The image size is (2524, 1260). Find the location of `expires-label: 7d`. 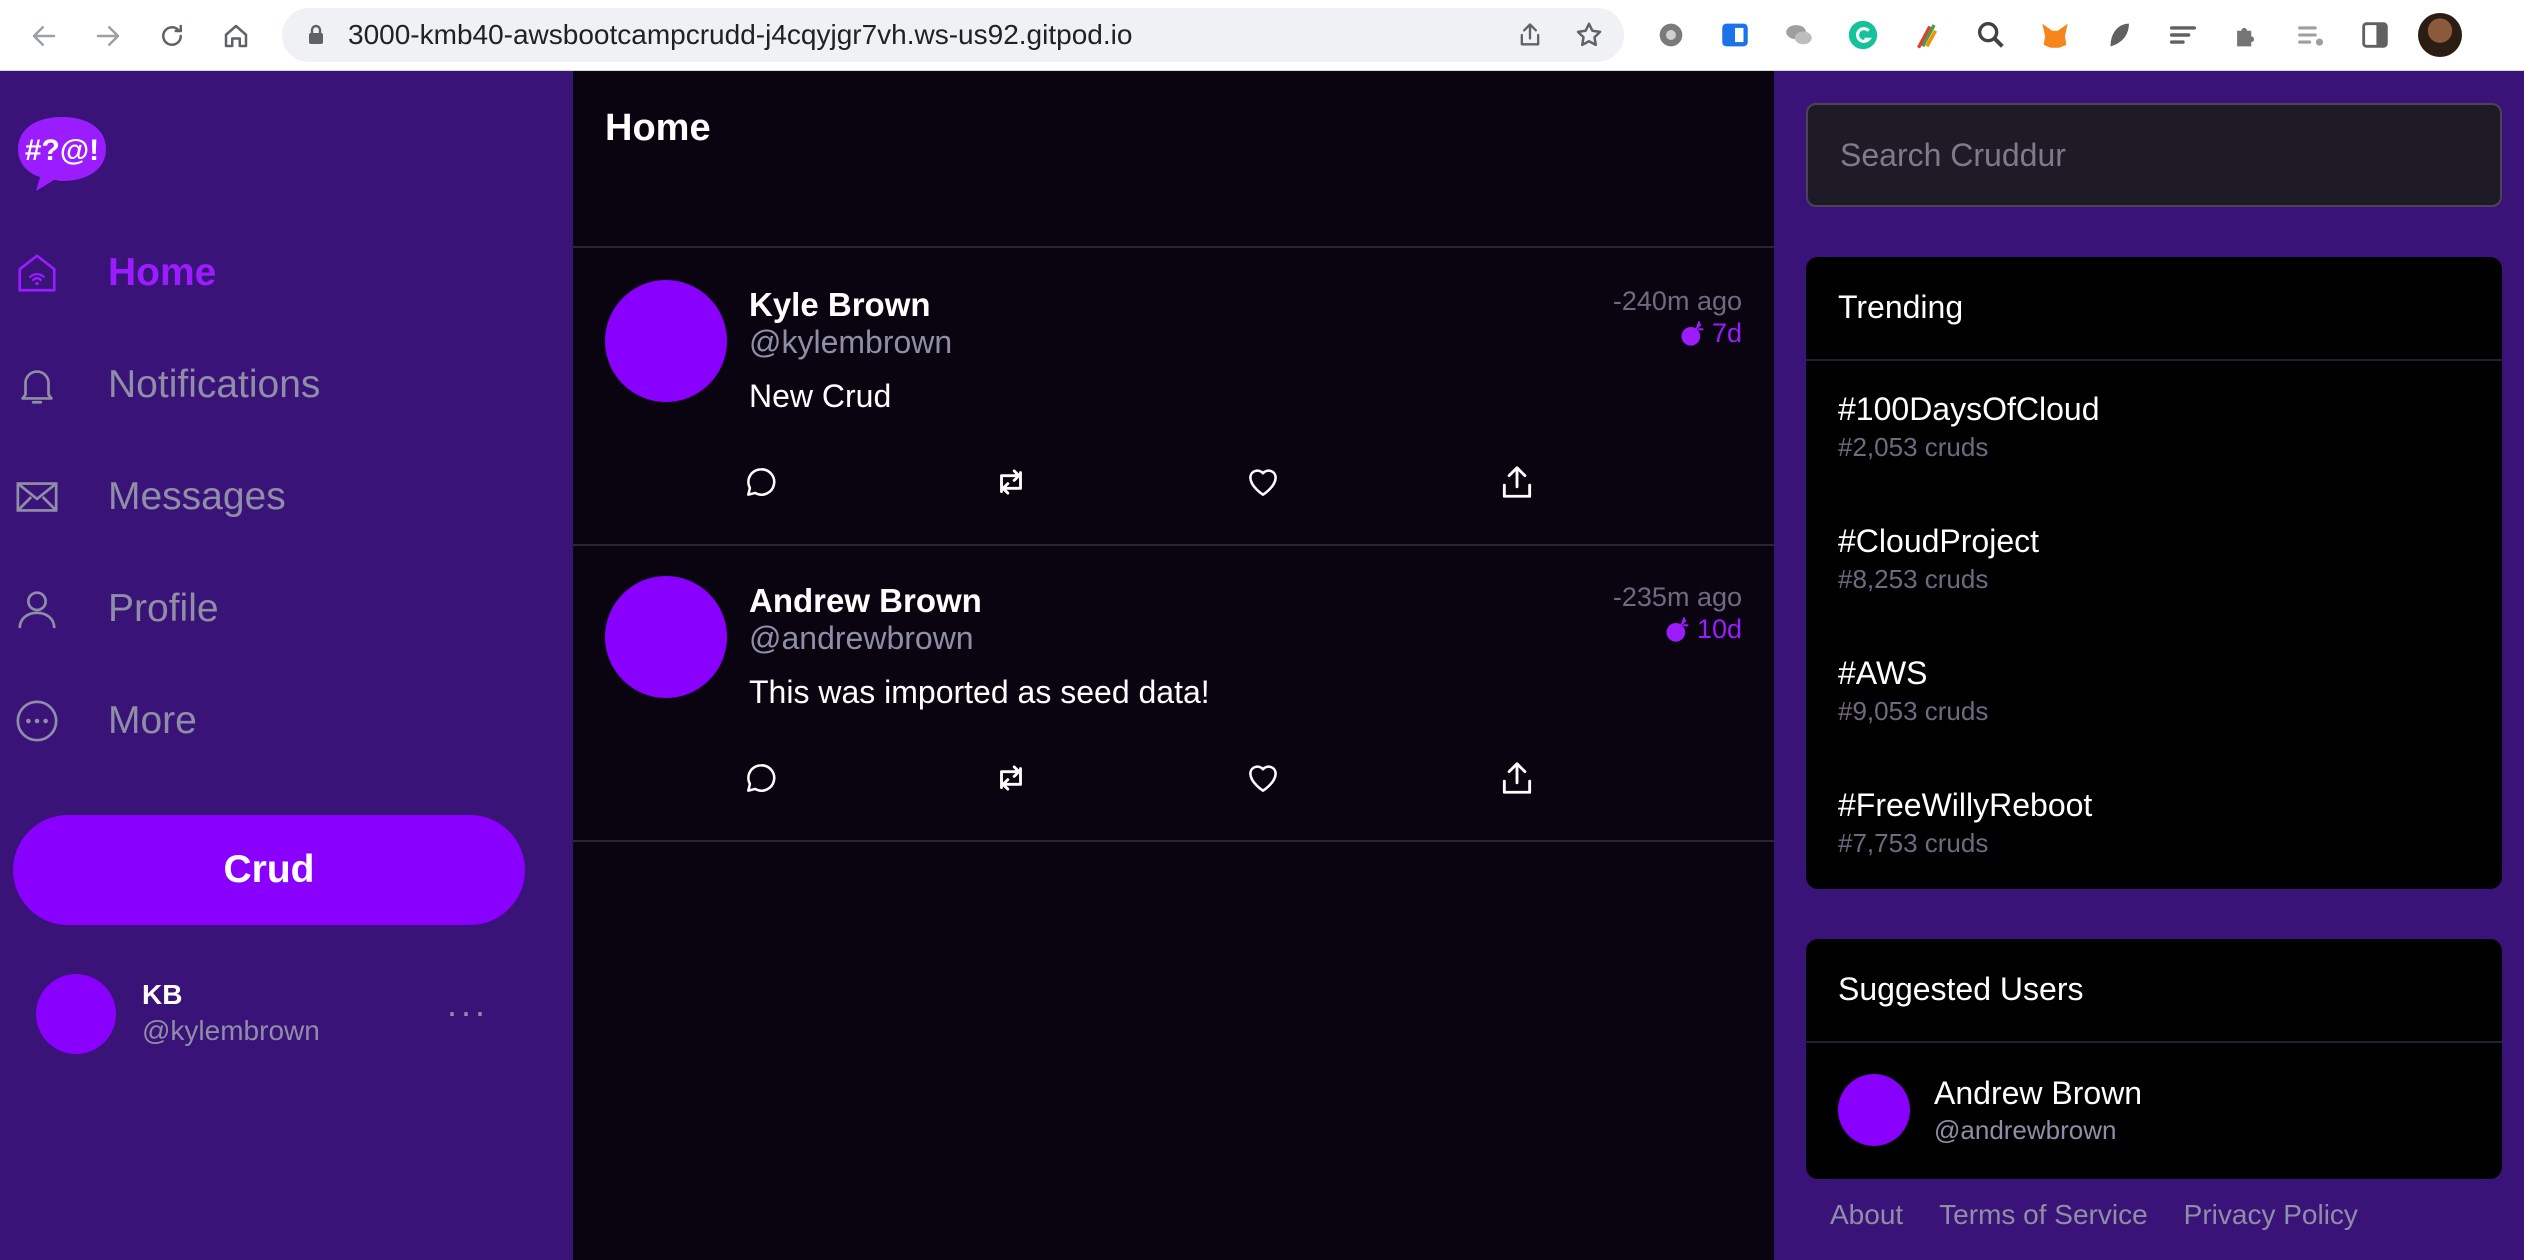

expires-label: 7d is located at coordinates (1726, 333).